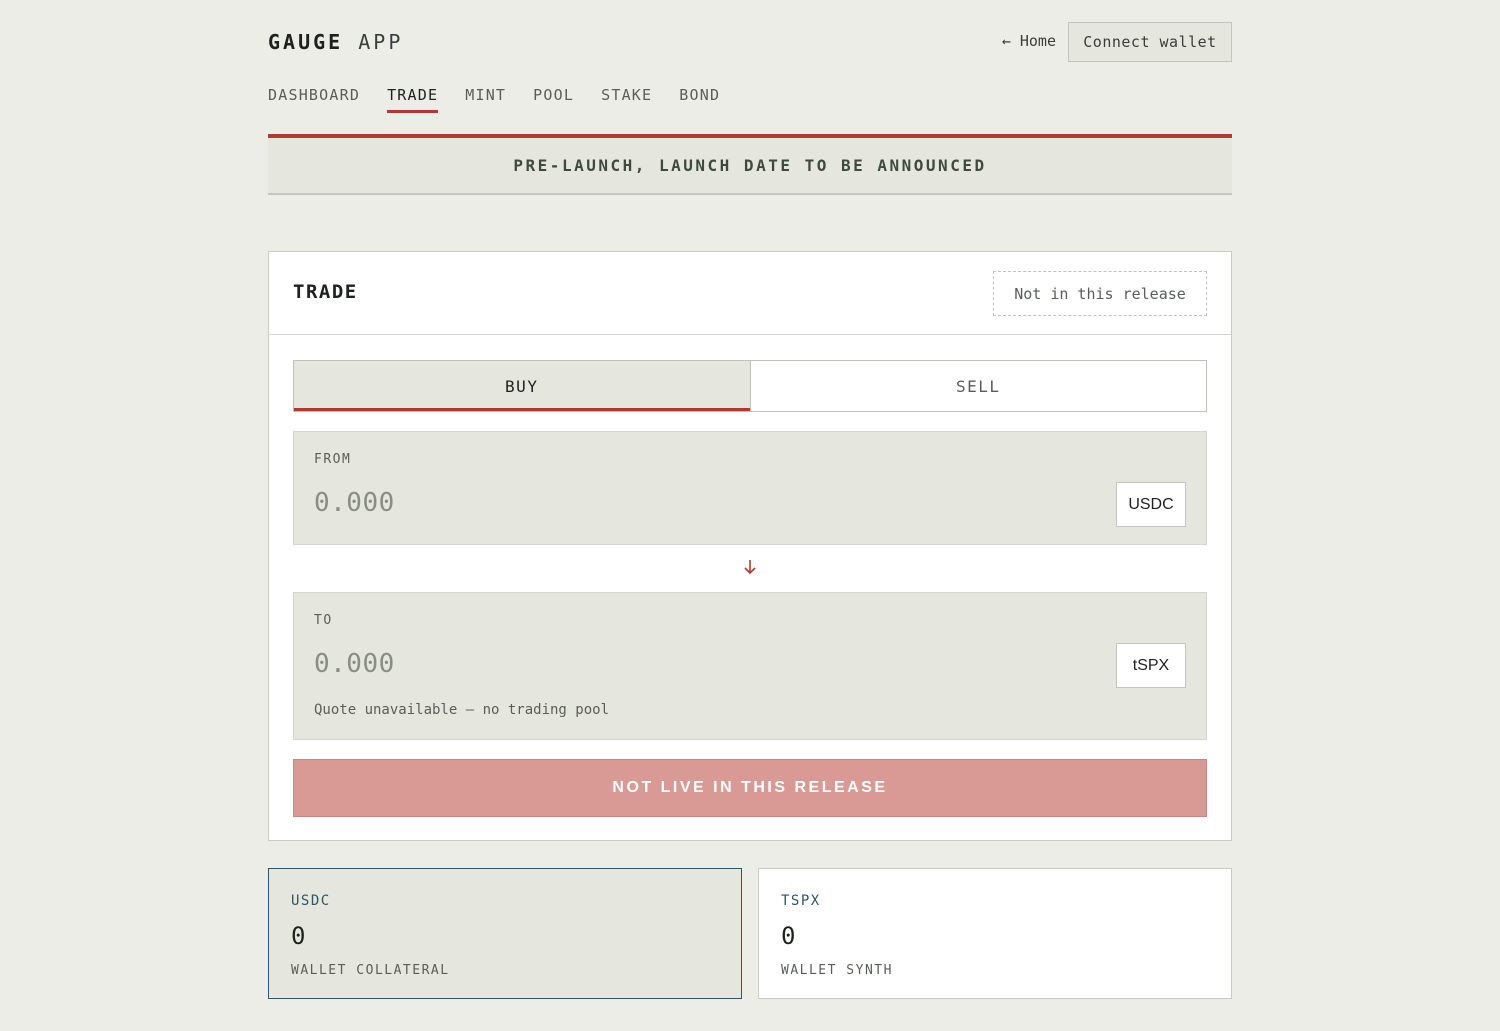 Image resolution: width=1500 pixels, height=1031 pixels. What do you see at coordinates (750, 42) in the screenshot?
I see `top-header: GAUGE APP ← Home Connect wallet` at bounding box center [750, 42].